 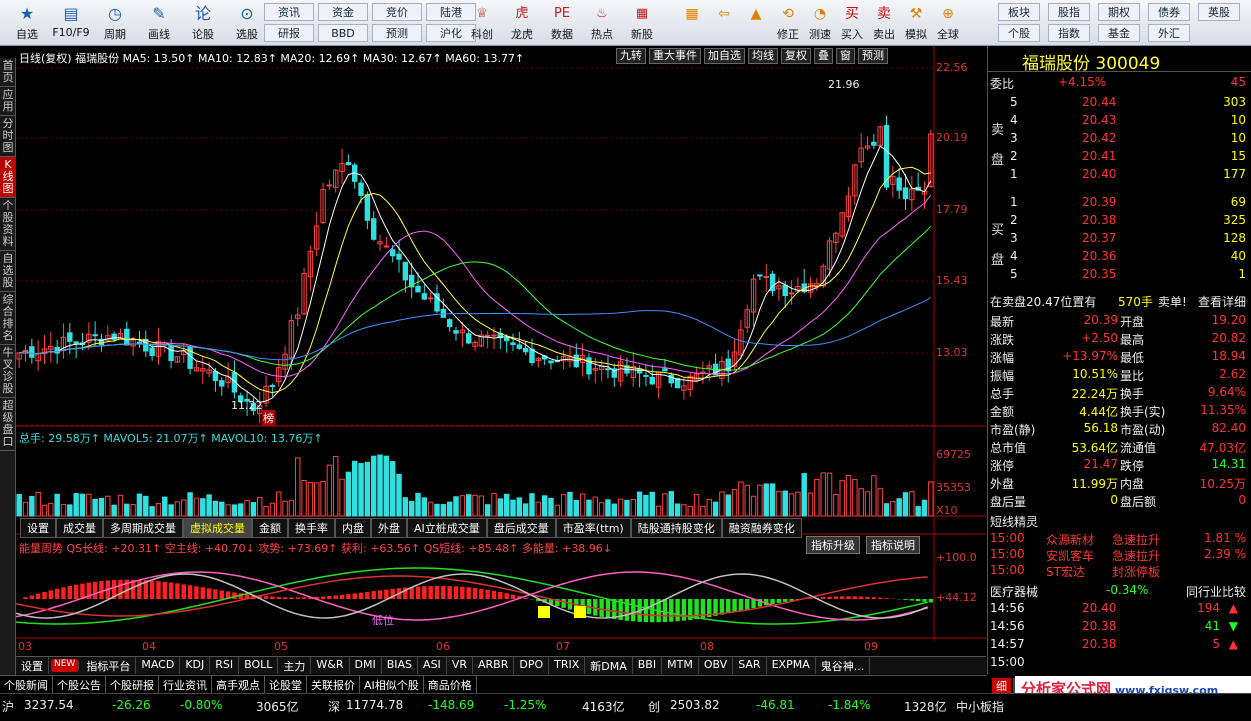 What do you see at coordinates (158, 665) in the screenshot?
I see `indicator-tab-3: MACD` at bounding box center [158, 665].